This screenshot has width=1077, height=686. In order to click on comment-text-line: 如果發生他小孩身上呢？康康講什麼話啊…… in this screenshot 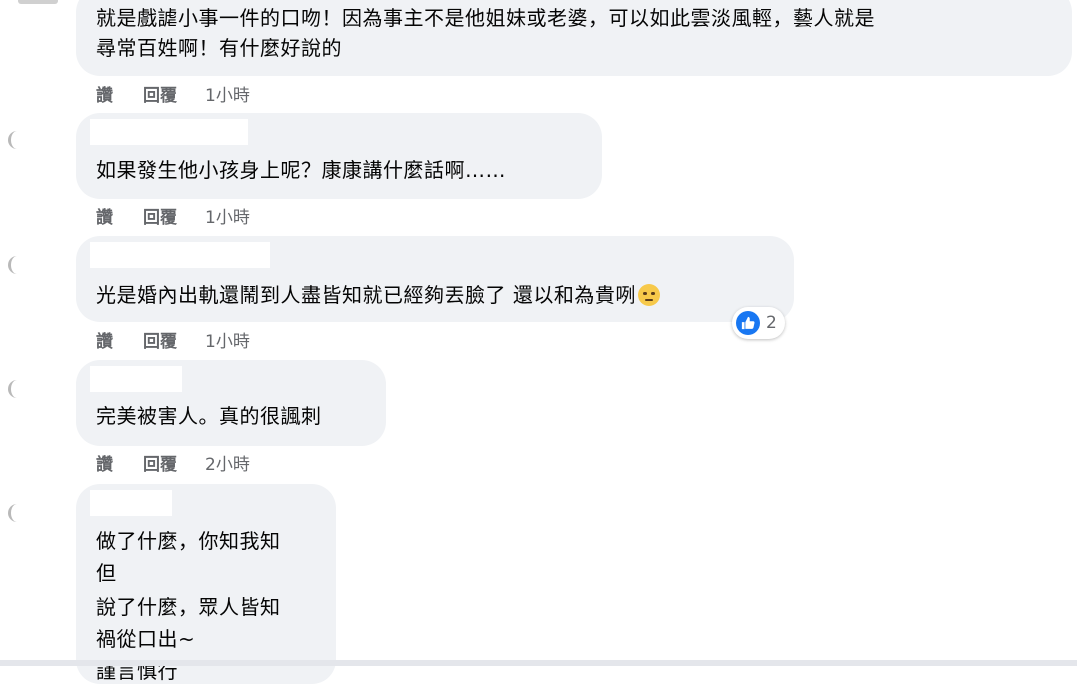, I will do `click(301, 170)`.